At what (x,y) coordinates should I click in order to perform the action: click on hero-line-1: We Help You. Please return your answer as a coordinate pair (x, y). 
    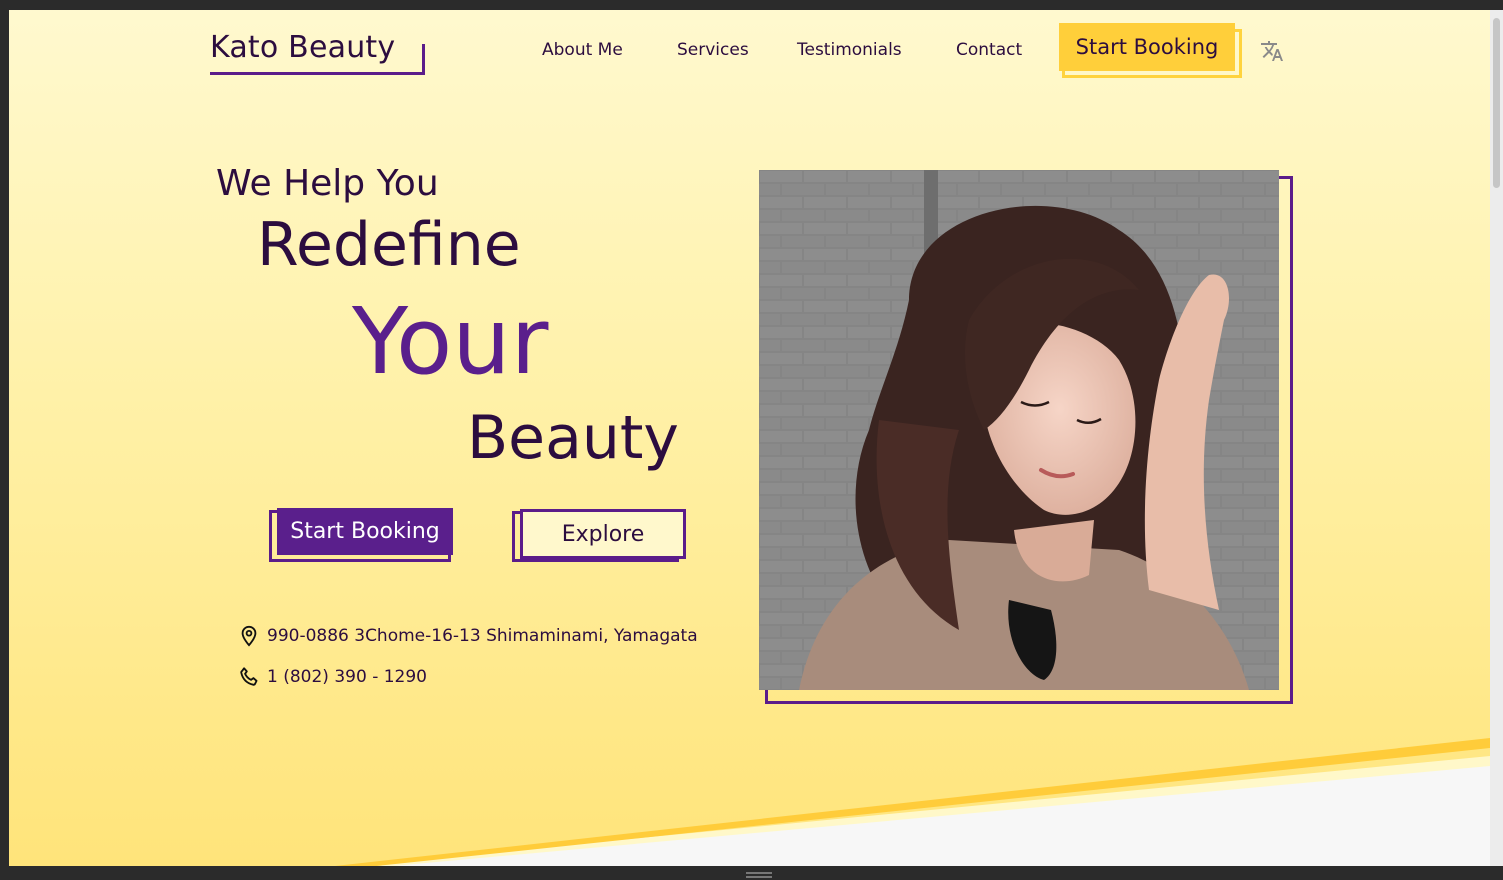
    Looking at the image, I should click on (327, 183).